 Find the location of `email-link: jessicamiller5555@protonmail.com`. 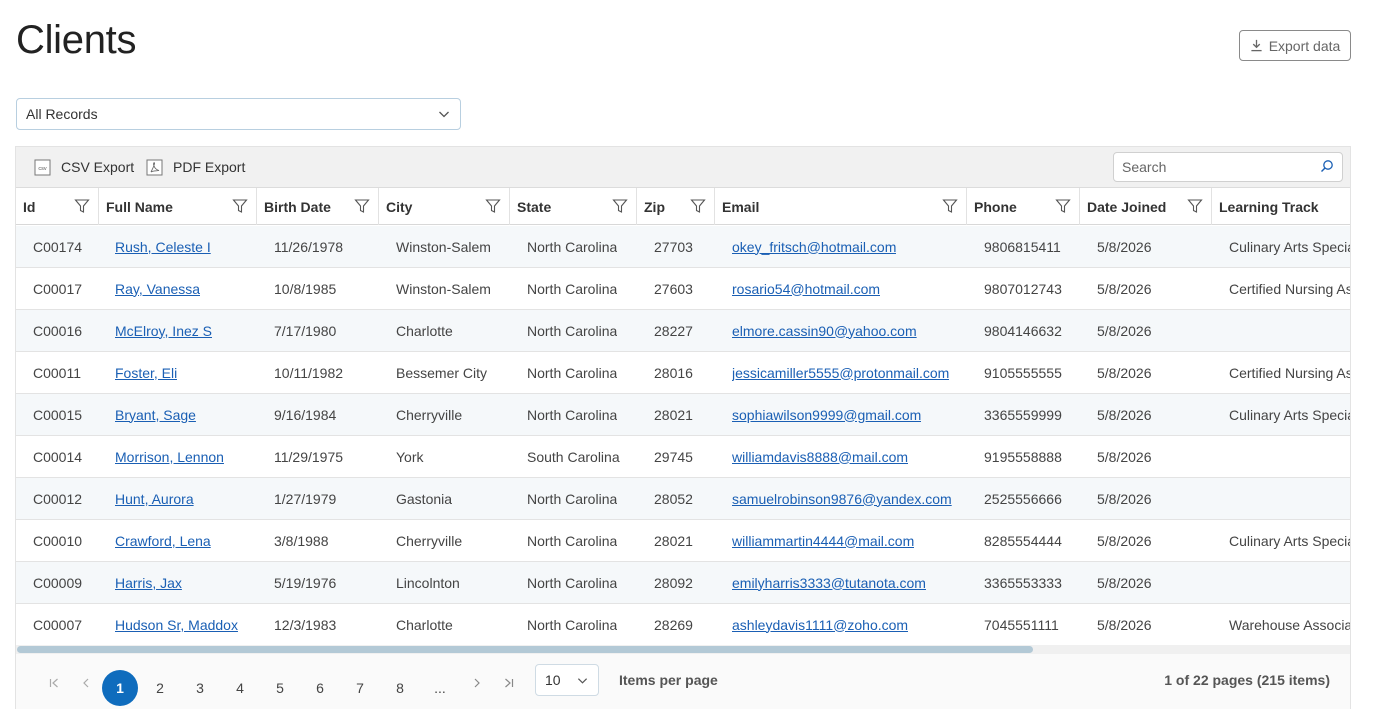

email-link: jessicamiller5555@protonmail.com is located at coordinates (840, 373).